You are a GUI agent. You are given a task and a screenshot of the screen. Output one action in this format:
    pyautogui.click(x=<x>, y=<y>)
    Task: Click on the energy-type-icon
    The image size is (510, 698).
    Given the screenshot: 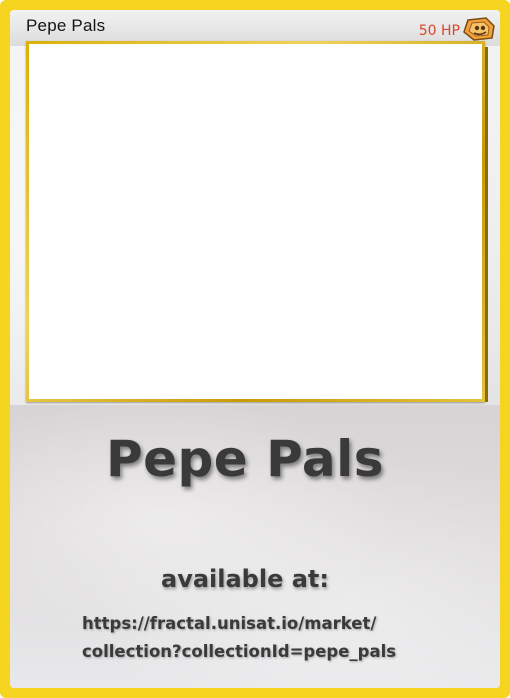 What is the action you would take?
    pyautogui.click(x=479, y=29)
    